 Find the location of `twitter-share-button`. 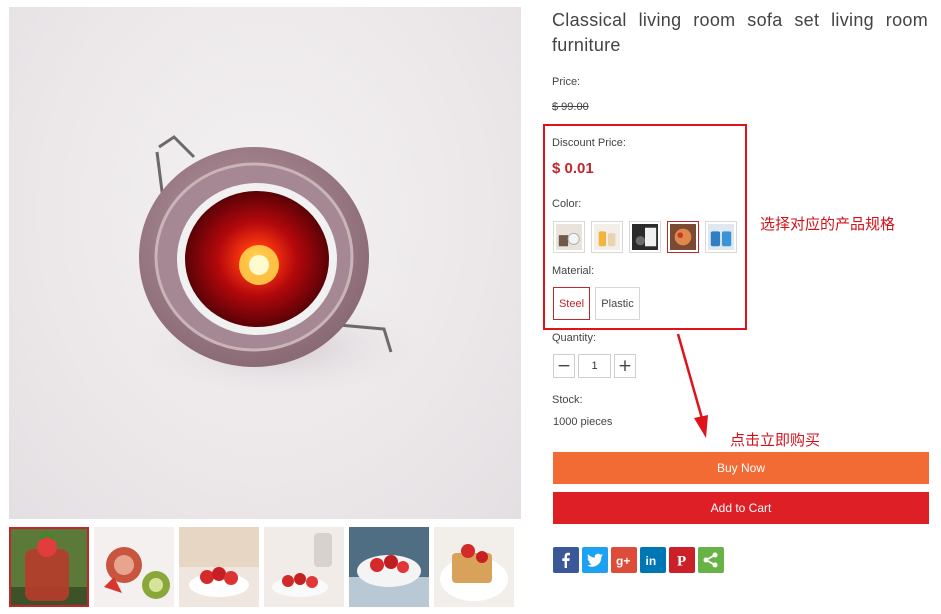

twitter-share-button is located at coordinates (595, 560).